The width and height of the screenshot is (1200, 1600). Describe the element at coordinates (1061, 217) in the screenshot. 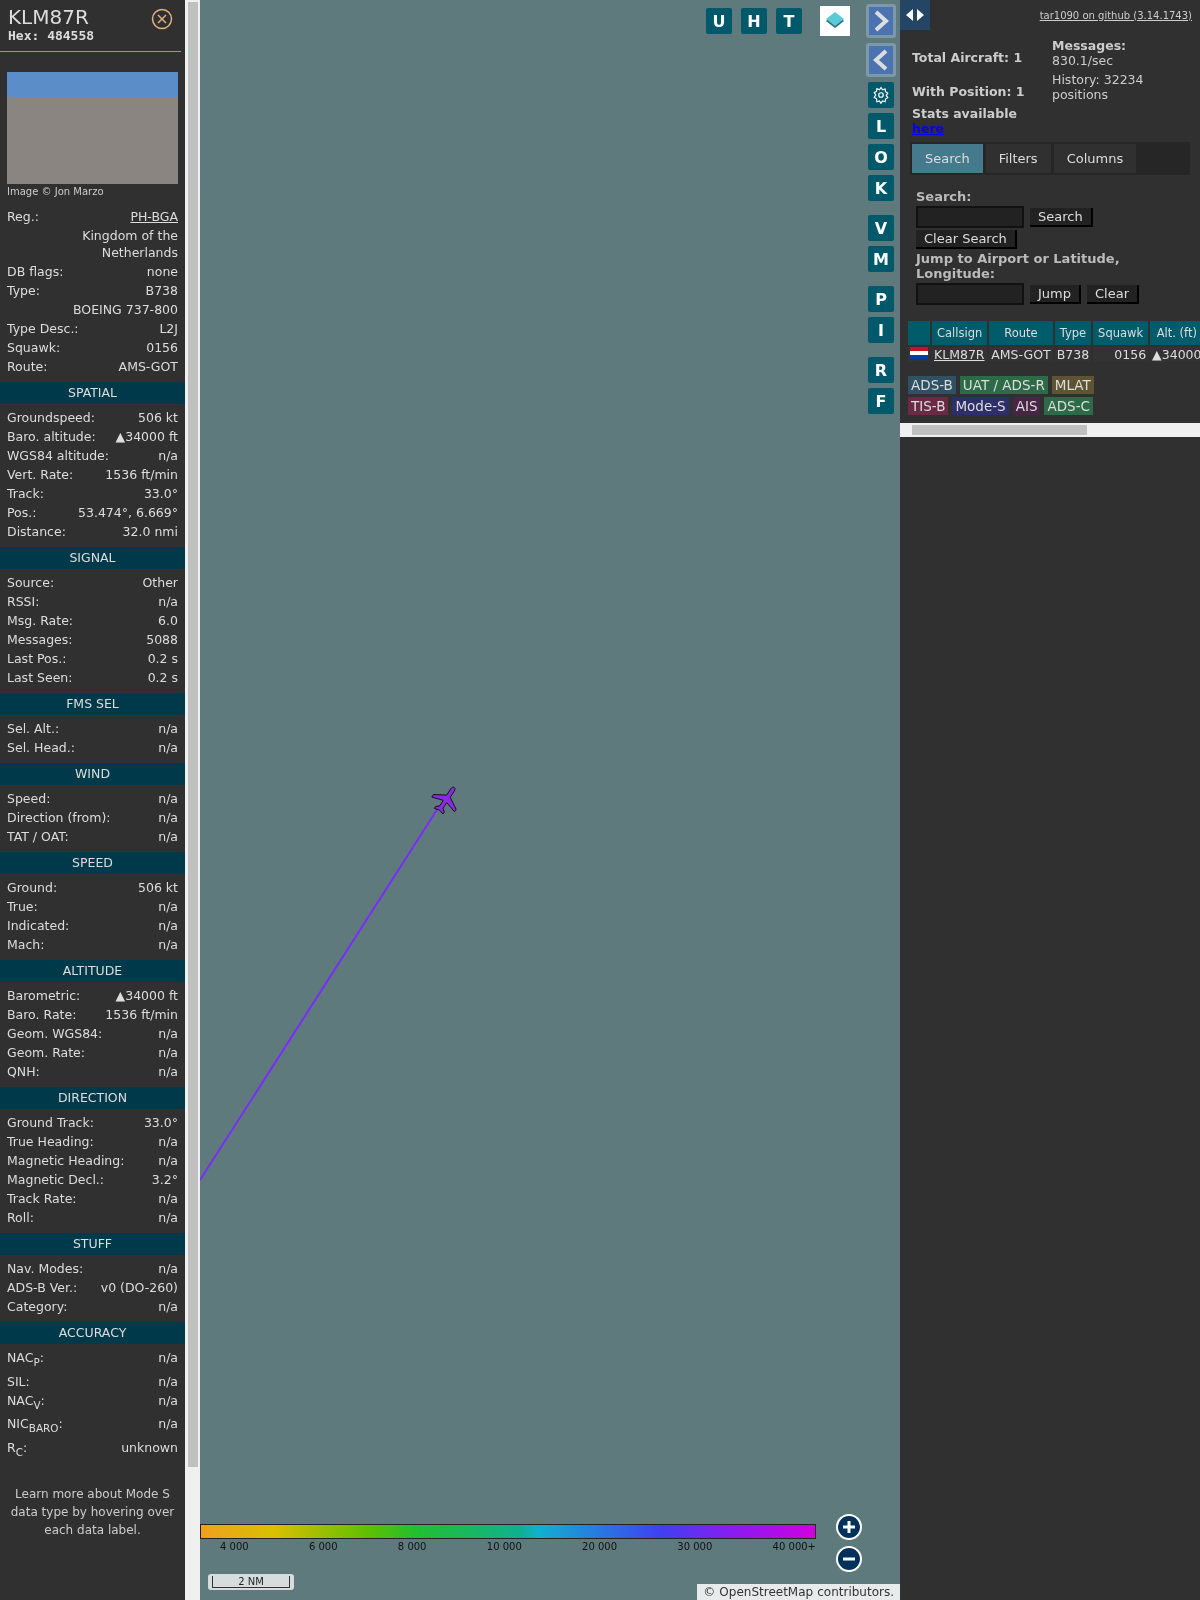

I see `search-button: Search` at that location.